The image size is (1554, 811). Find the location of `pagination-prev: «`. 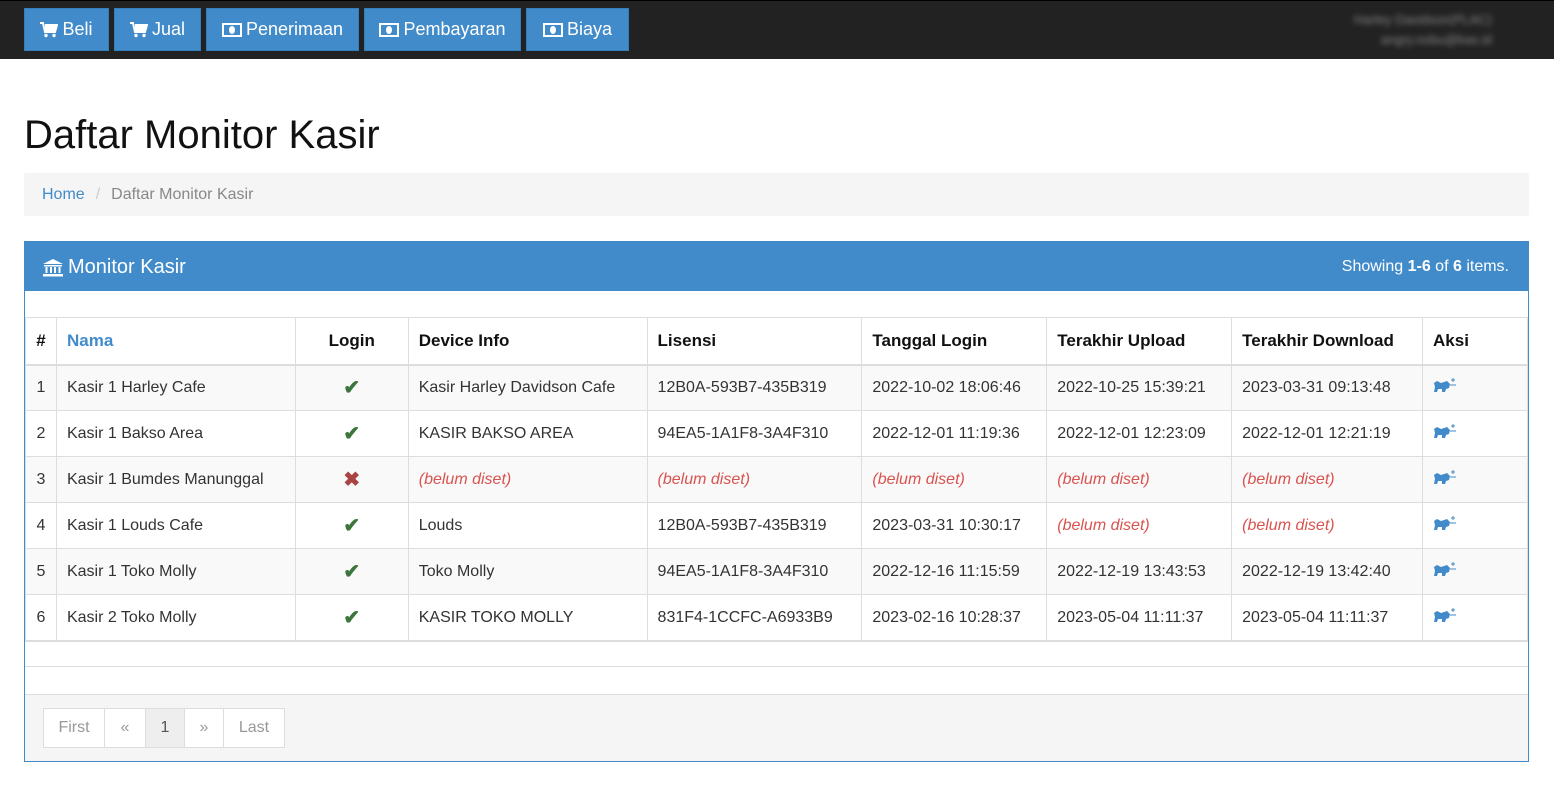

pagination-prev: « is located at coordinates (125, 728).